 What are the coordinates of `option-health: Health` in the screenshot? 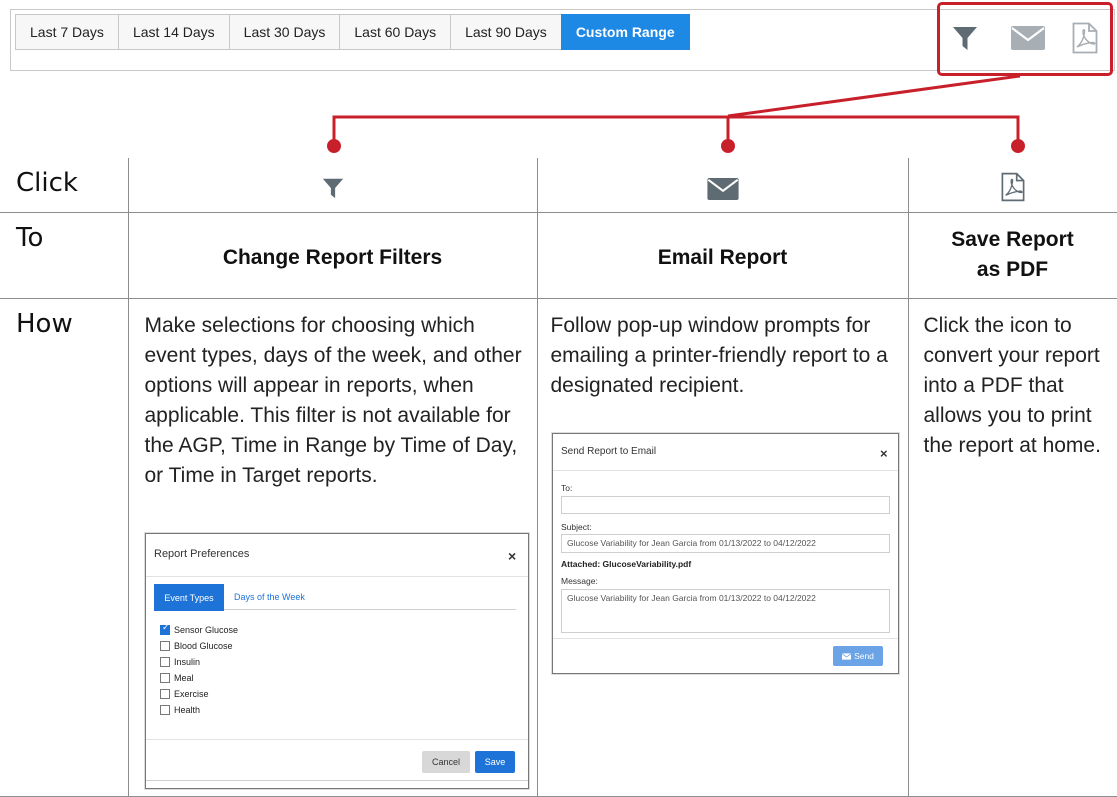 It's located at (199, 710).